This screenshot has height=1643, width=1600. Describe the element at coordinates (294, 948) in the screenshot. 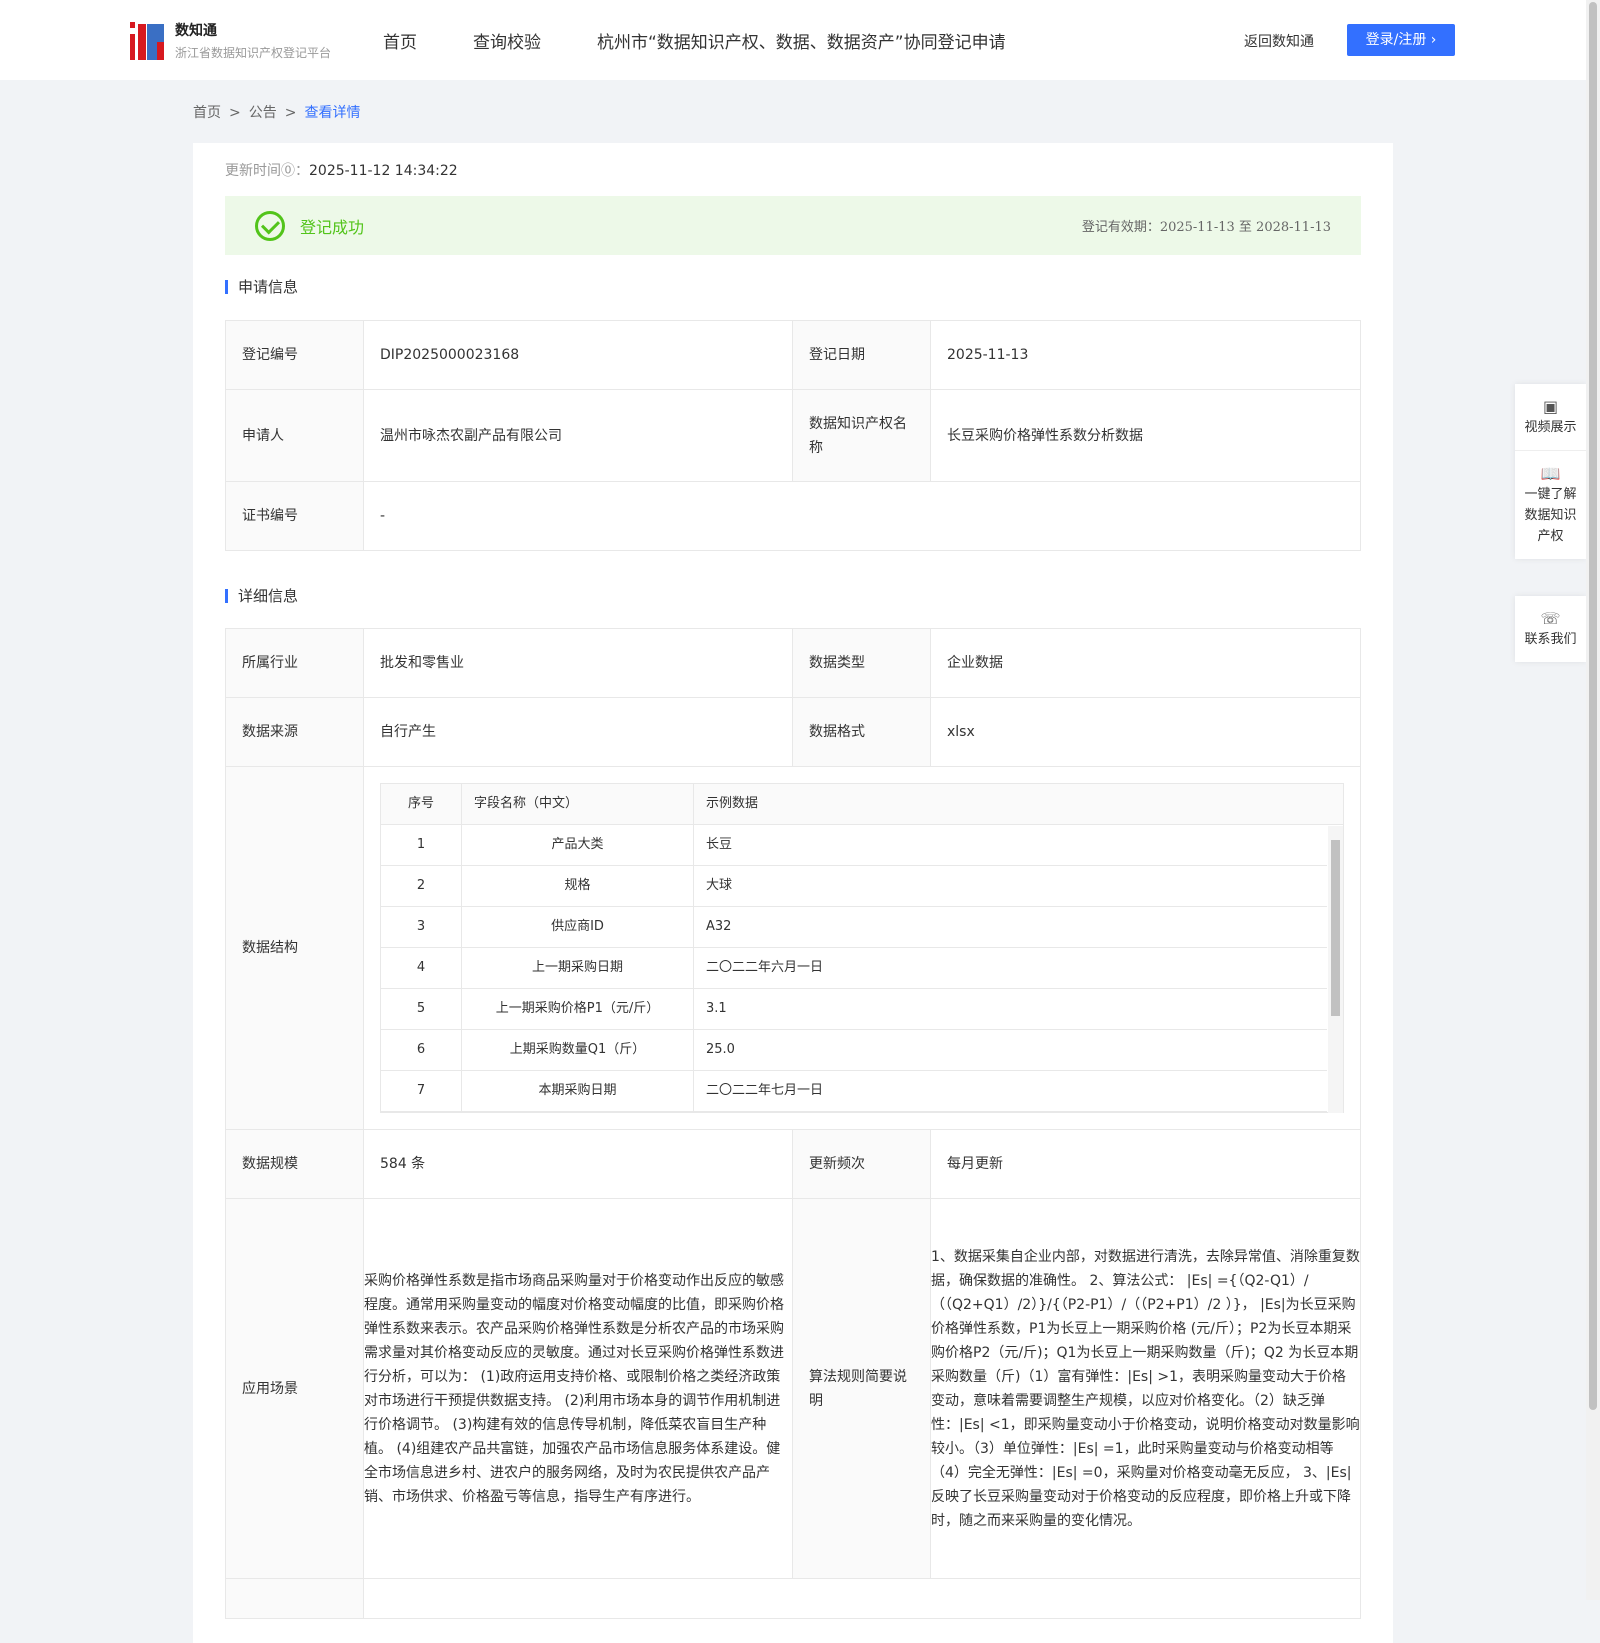

I see `label: 数据结构` at that location.